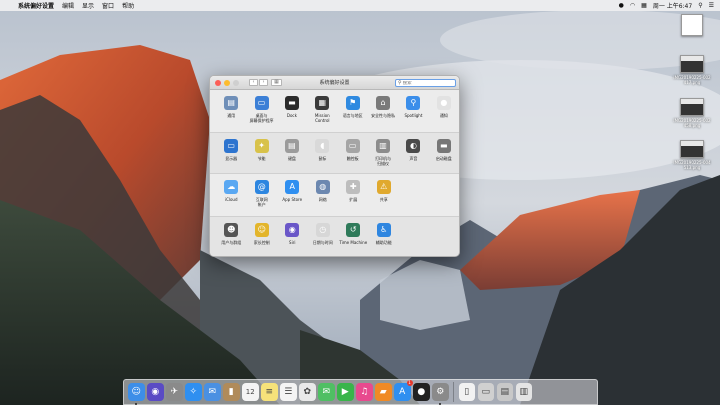 This screenshot has width=720, height=405. Describe the element at coordinates (421, 392) in the screenshot. I see `qq-icon: ●` at that location.